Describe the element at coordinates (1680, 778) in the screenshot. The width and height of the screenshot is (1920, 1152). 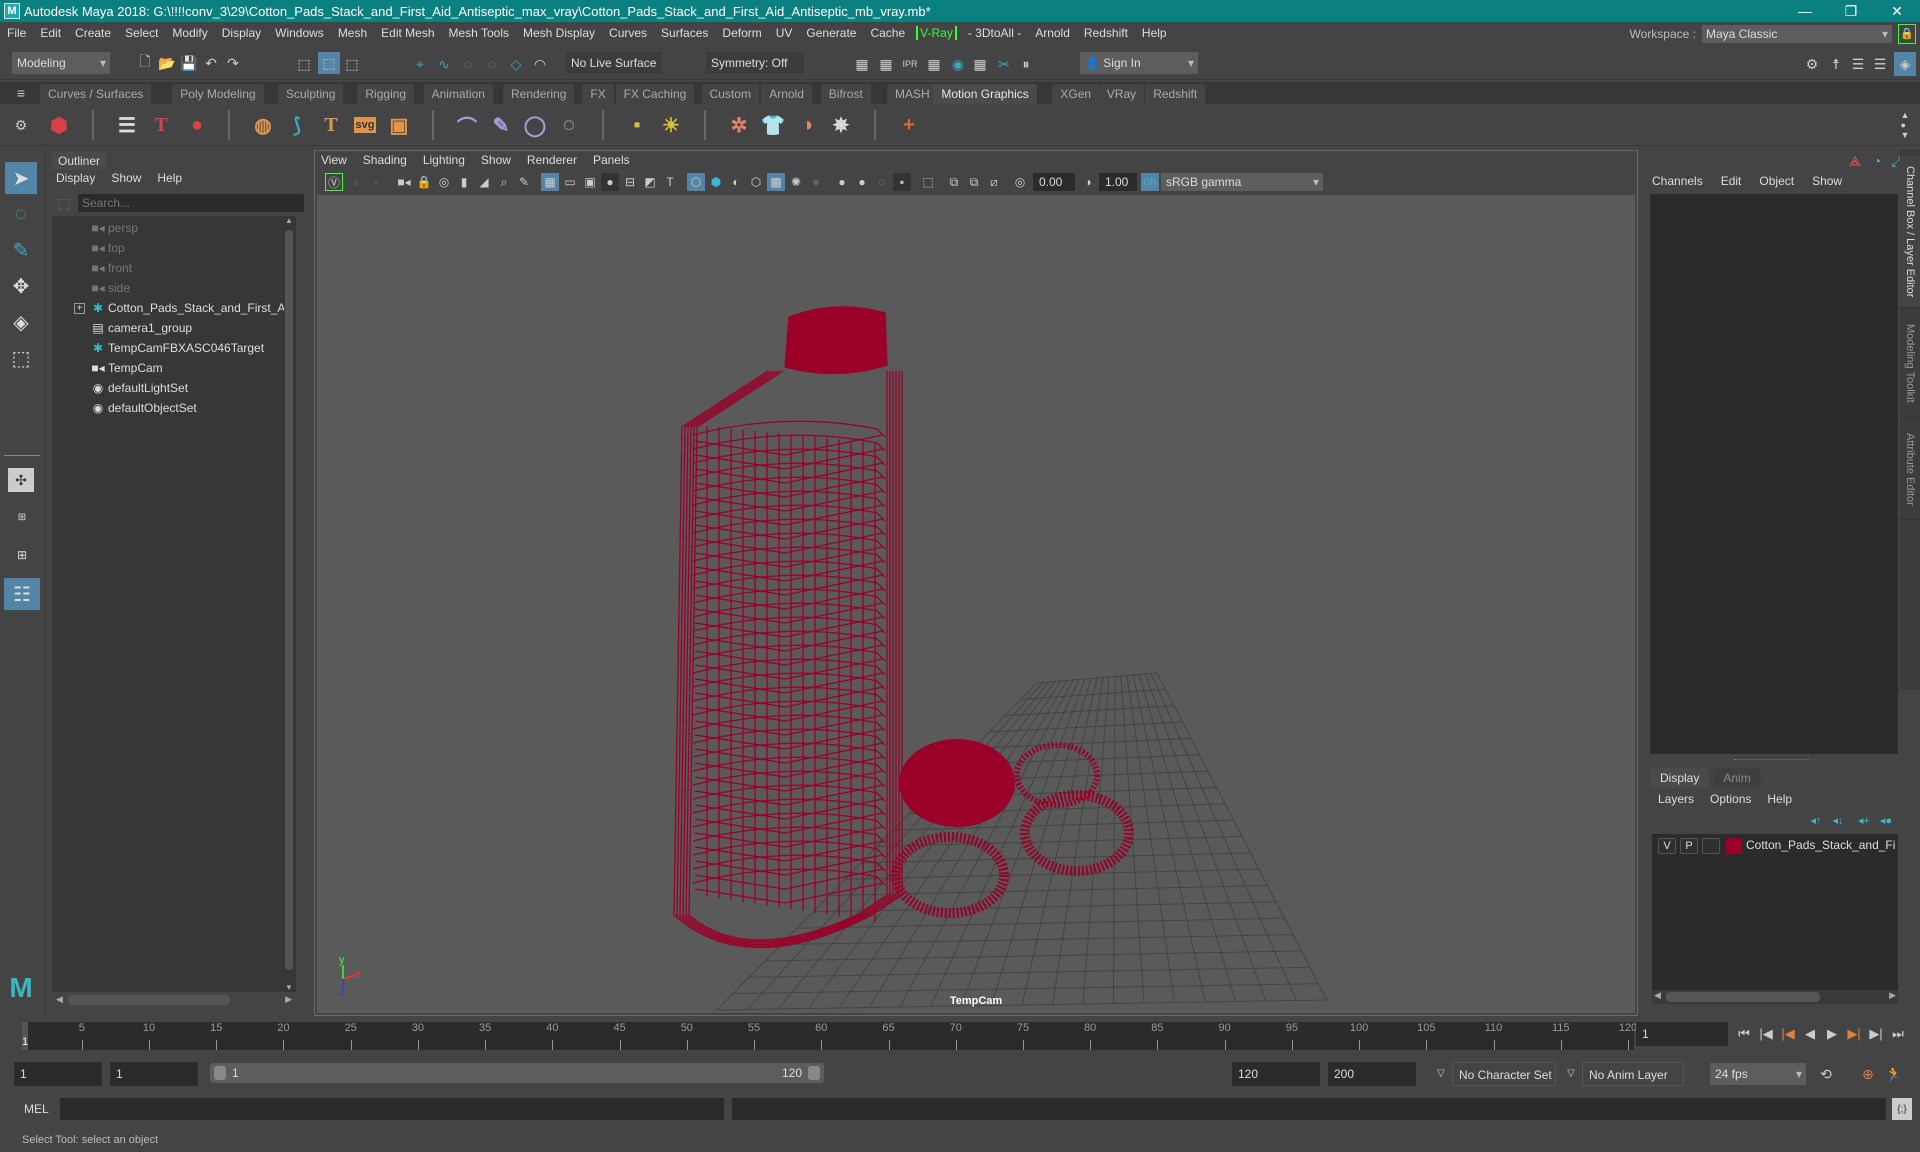
I see `layer-tab-display: Display` at that location.